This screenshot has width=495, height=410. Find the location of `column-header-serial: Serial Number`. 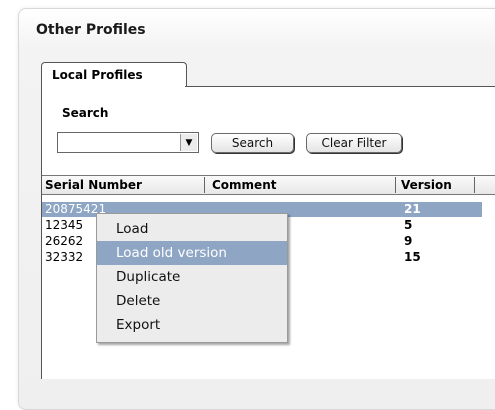

column-header-serial: Serial Number is located at coordinates (93, 185).